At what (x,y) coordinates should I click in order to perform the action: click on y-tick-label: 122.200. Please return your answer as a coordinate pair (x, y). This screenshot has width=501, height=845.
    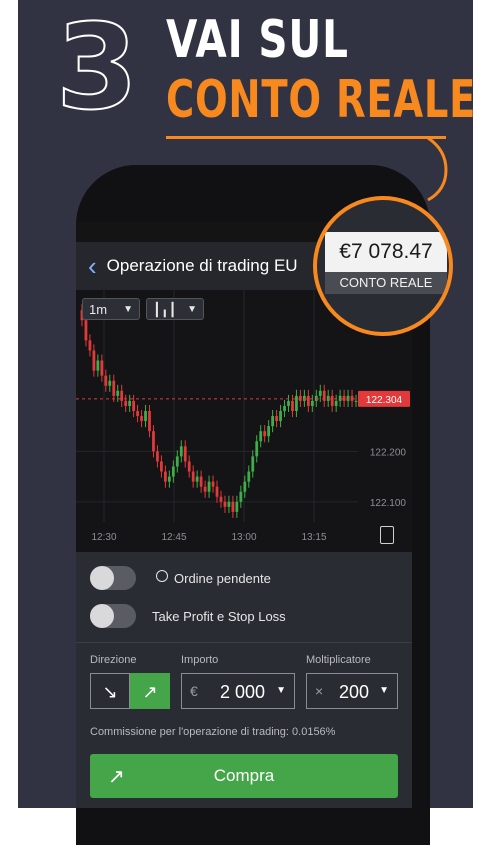
    Looking at the image, I should click on (388, 452).